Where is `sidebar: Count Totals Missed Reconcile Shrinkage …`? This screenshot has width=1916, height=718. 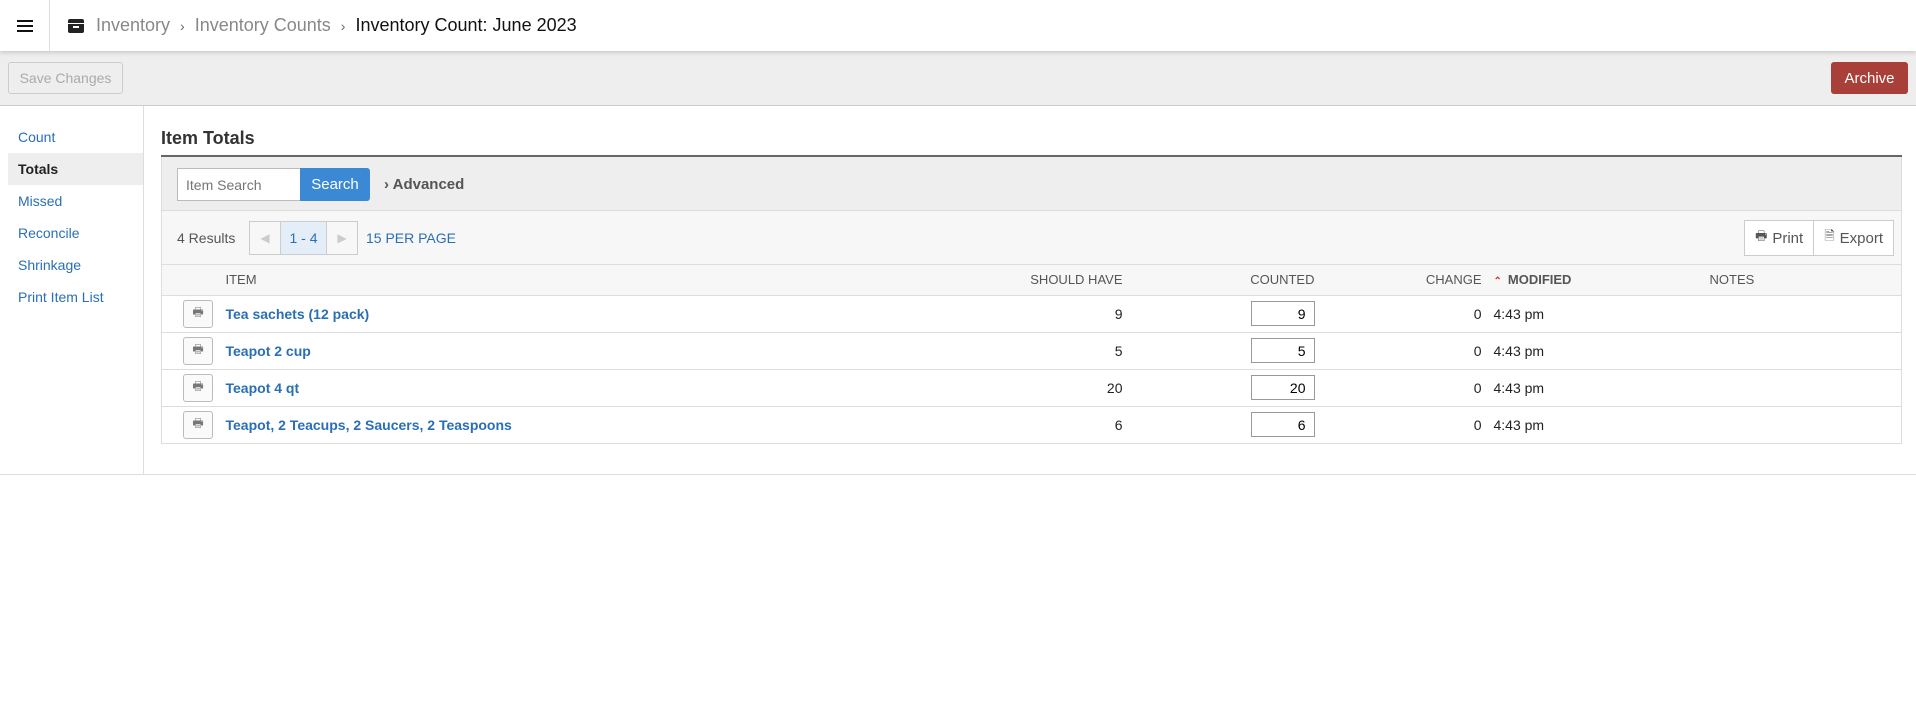 sidebar: Count Totals Missed Reconcile Shrinkage … is located at coordinates (72, 290).